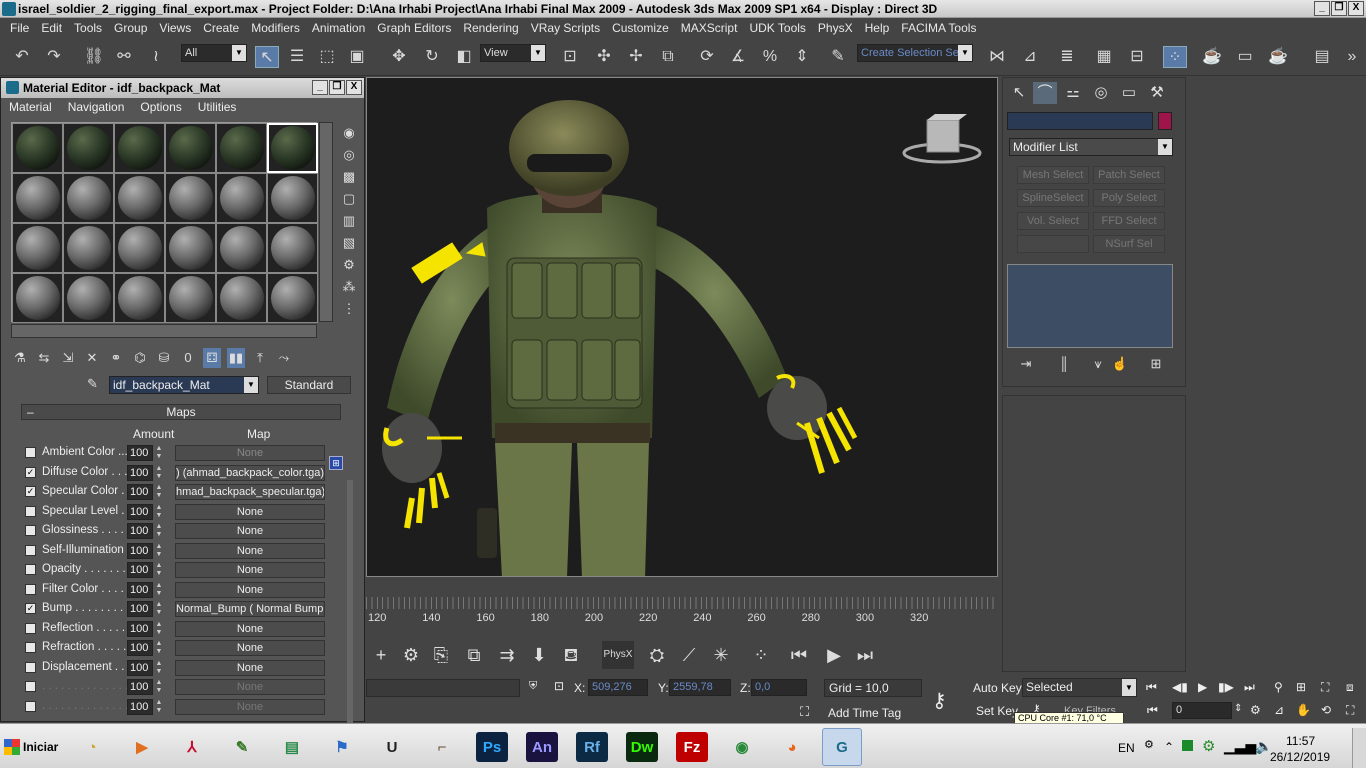  What do you see at coordinates (835, 28) in the screenshot?
I see `menu-physx: PhysX` at bounding box center [835, 28].